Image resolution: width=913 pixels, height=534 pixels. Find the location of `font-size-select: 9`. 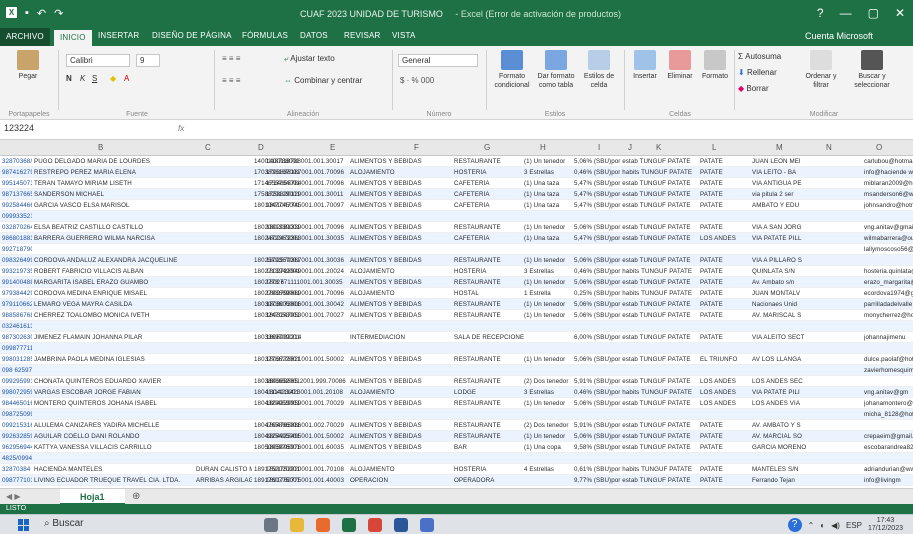

font-size-select: 9 is located at coordinates (148, 60).